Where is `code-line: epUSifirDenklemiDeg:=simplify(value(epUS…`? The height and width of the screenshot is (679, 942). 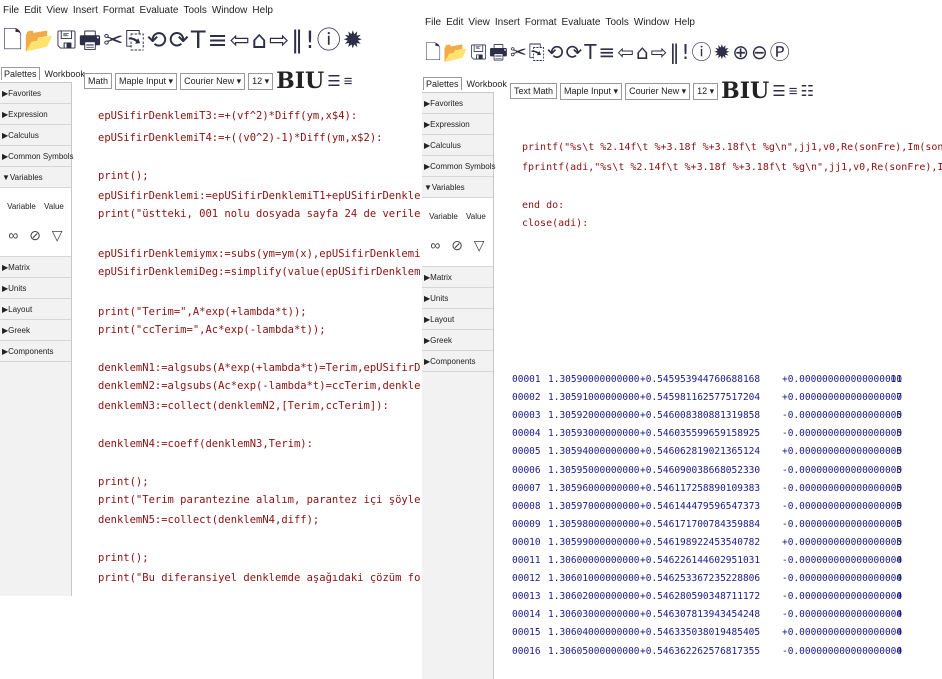
code-line: epUSifirDenklemiDeg:=simplify(value(epUS… is located at coordinates (259, 272).